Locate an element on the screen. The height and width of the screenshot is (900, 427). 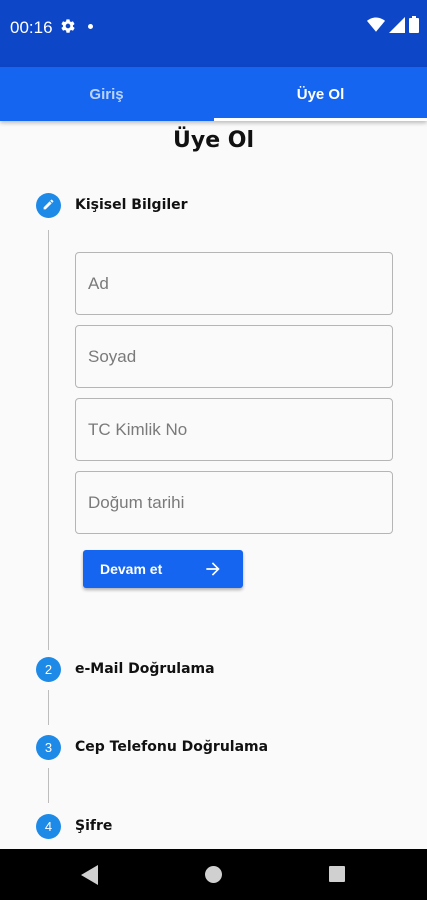
last-name-input is located at coordinates (234, 356).